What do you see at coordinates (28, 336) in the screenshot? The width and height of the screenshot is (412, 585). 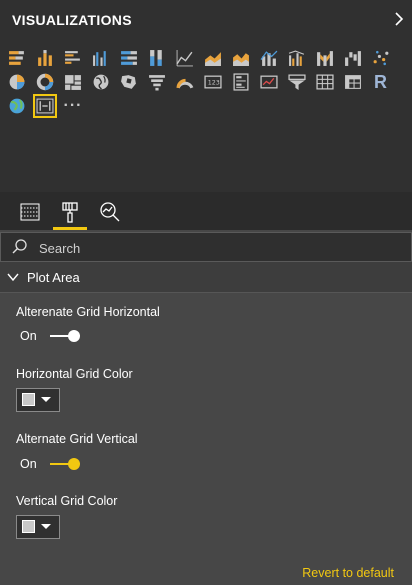 I see `alt-grid-horizontal-state: On` at bounding box center [28, 336].